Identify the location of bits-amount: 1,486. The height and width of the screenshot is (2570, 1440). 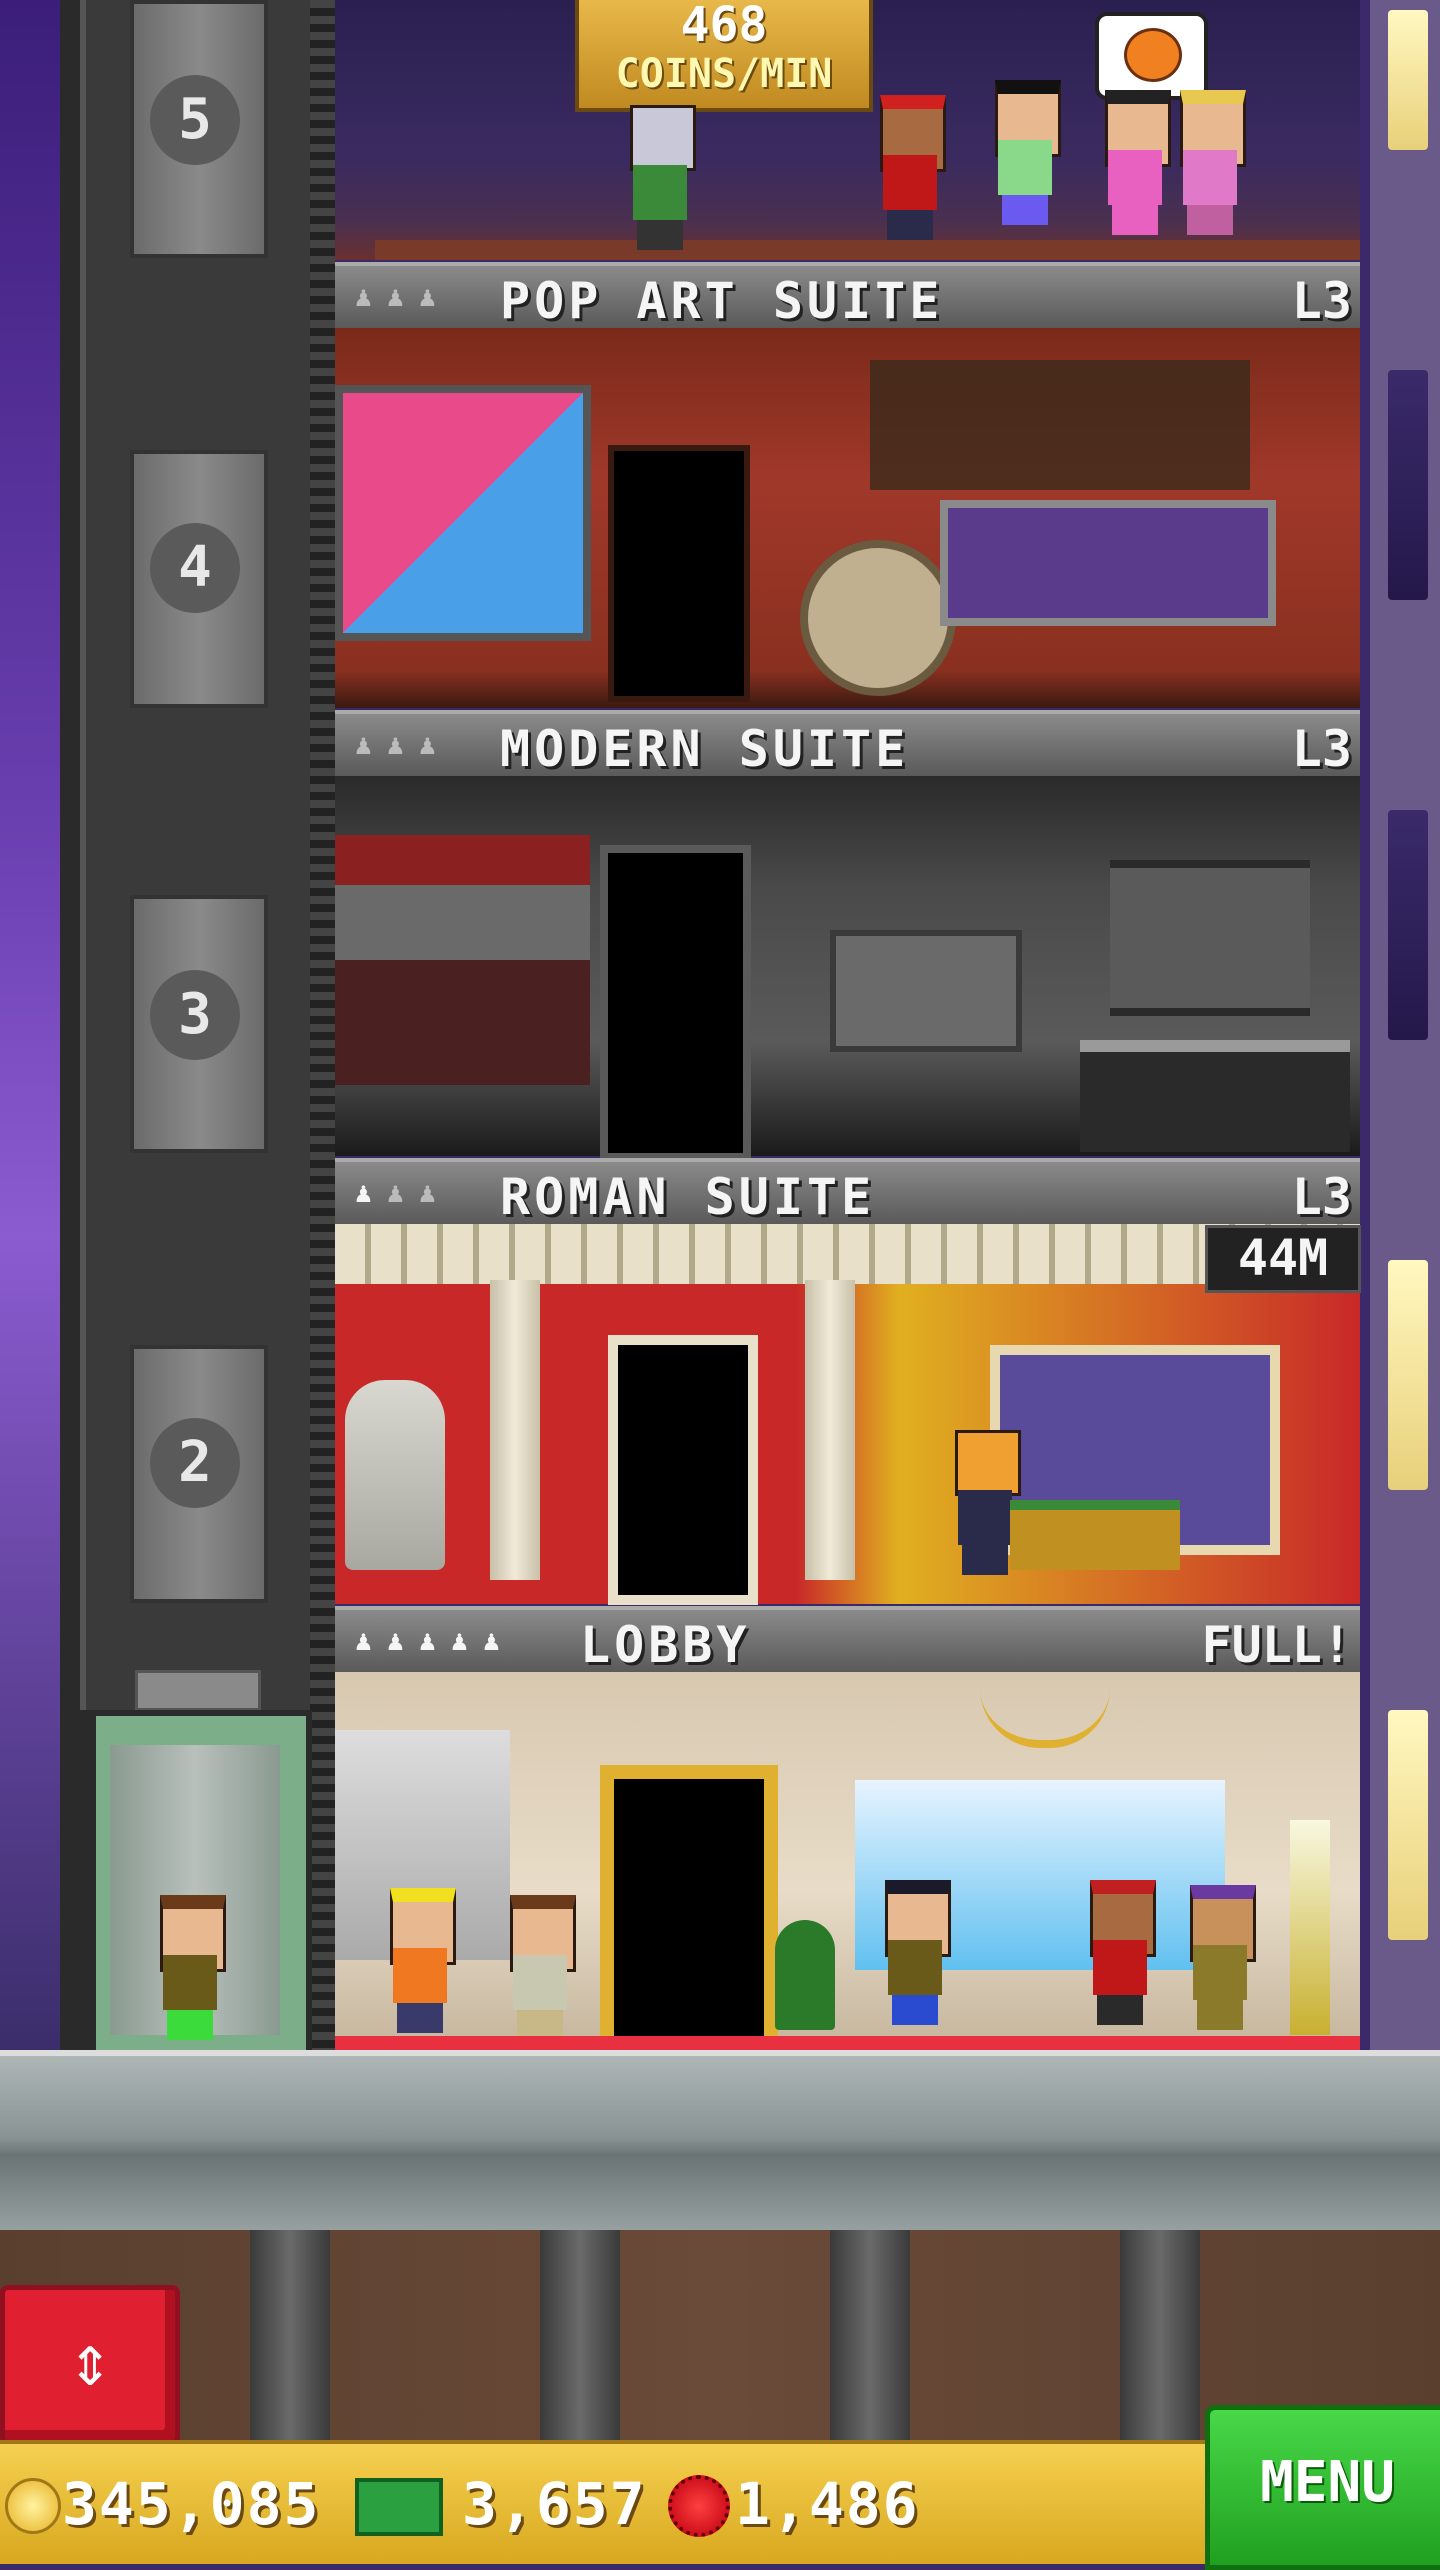
(827, 2504).